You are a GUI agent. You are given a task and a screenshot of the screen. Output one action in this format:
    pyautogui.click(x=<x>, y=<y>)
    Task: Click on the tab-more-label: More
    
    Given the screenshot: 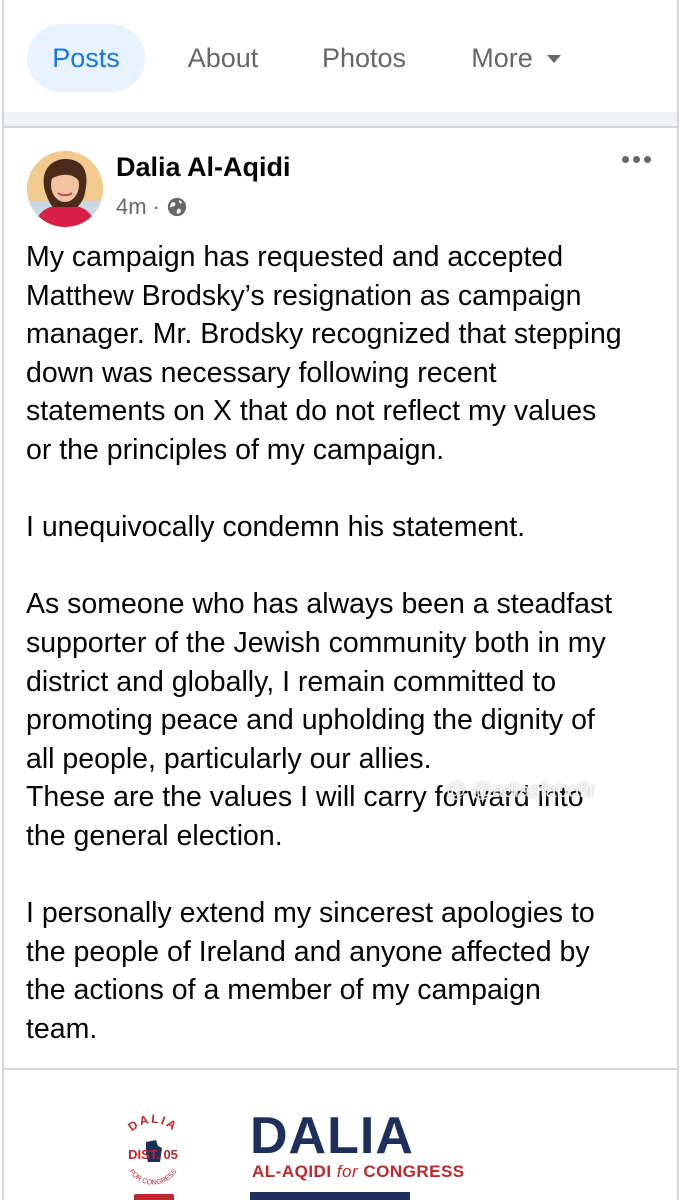 What is the action you would take?
    pyautogui.click(x=502, y=57)
    